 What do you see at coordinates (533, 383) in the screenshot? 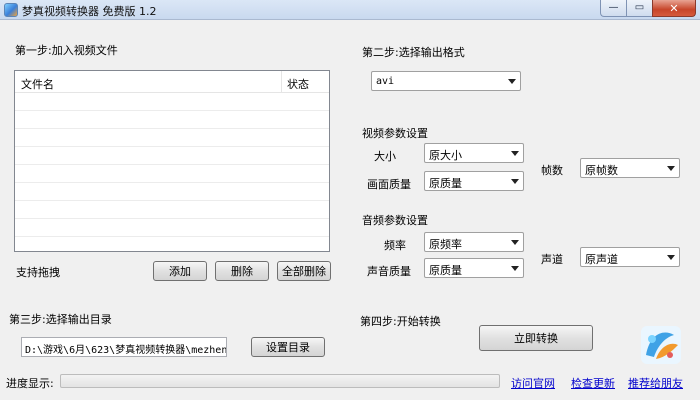
I see `visit-website-link: 访问官网` at bounding box center [533, 383].